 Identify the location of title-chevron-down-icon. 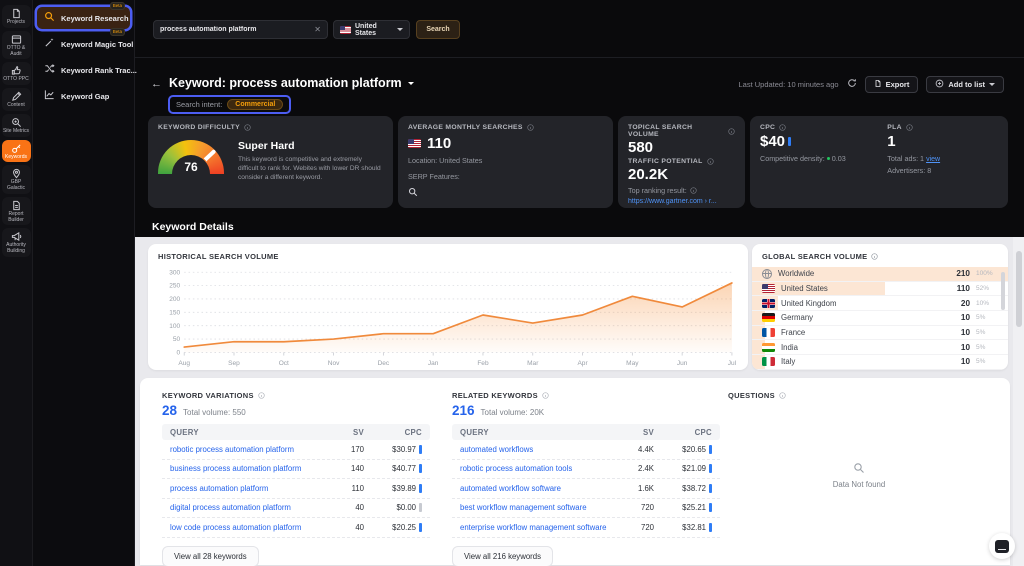
(410, 83).